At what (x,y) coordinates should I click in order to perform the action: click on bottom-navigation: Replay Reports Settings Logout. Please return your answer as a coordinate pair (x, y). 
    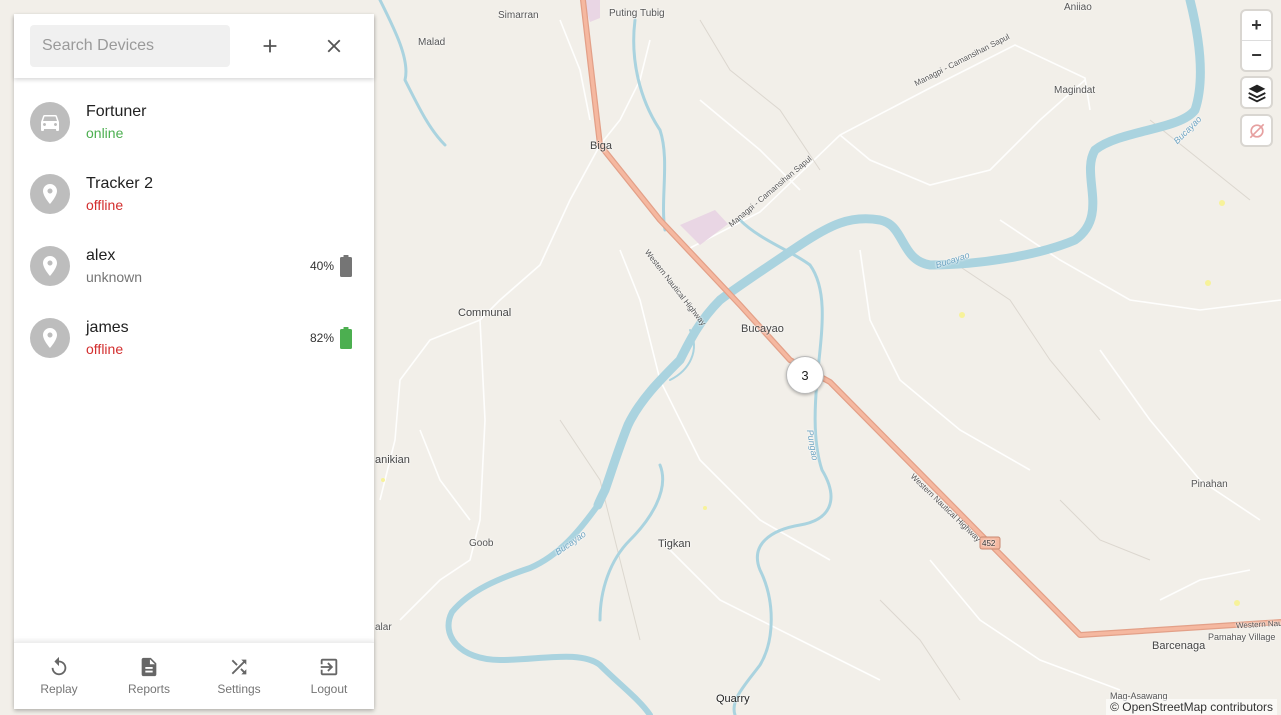
    Looking at the image, I should click on (194, 675).